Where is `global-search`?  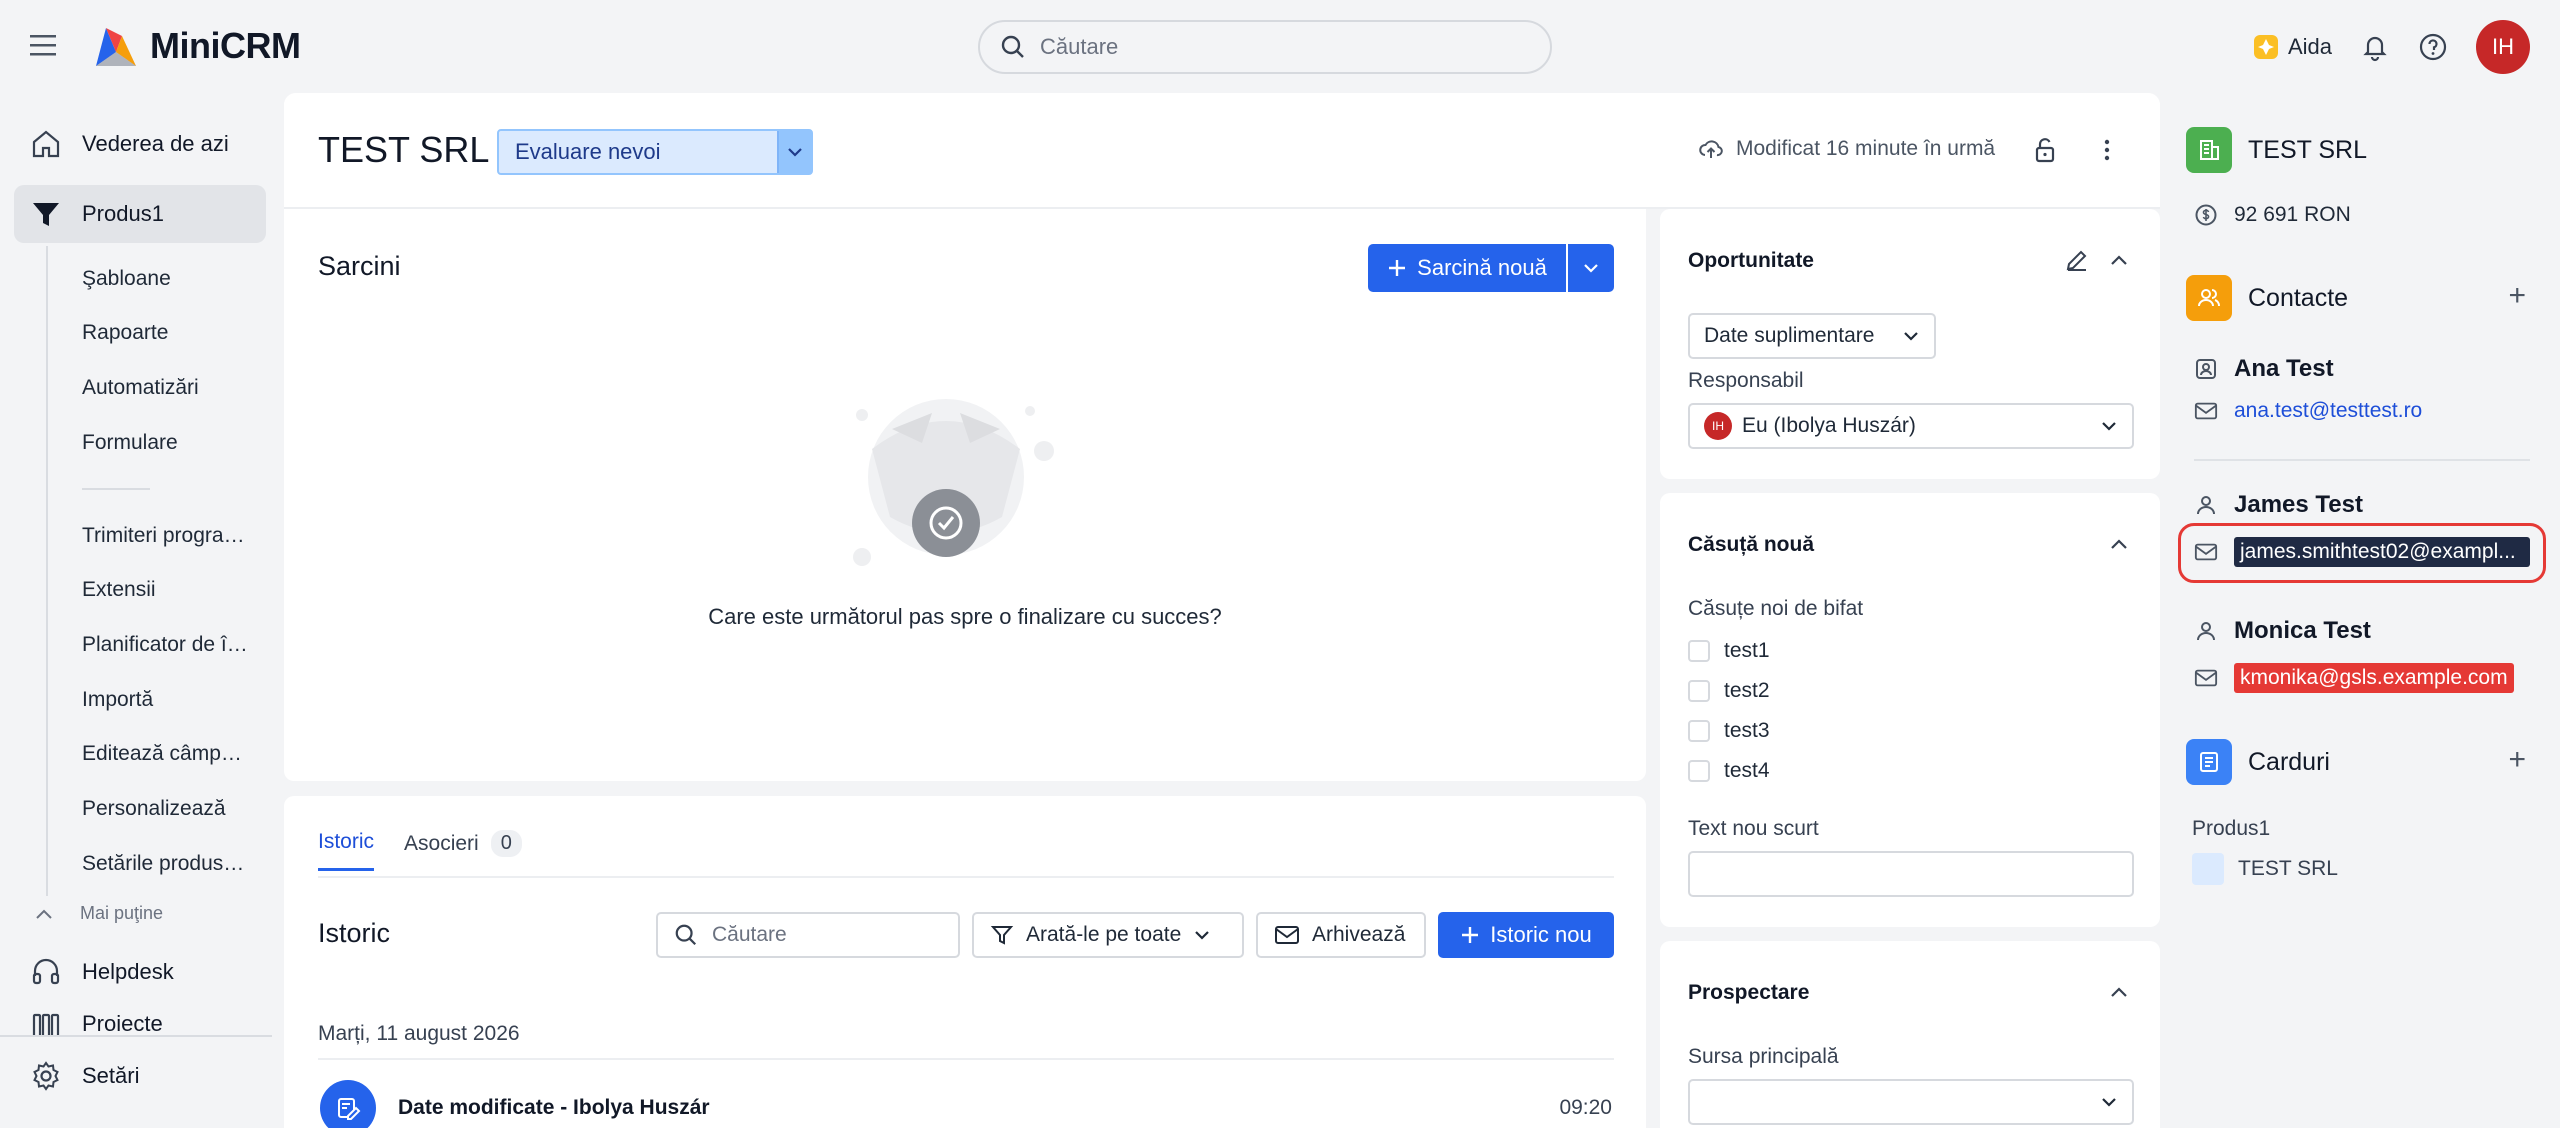
global-search is located at coordinates (1265, 47).